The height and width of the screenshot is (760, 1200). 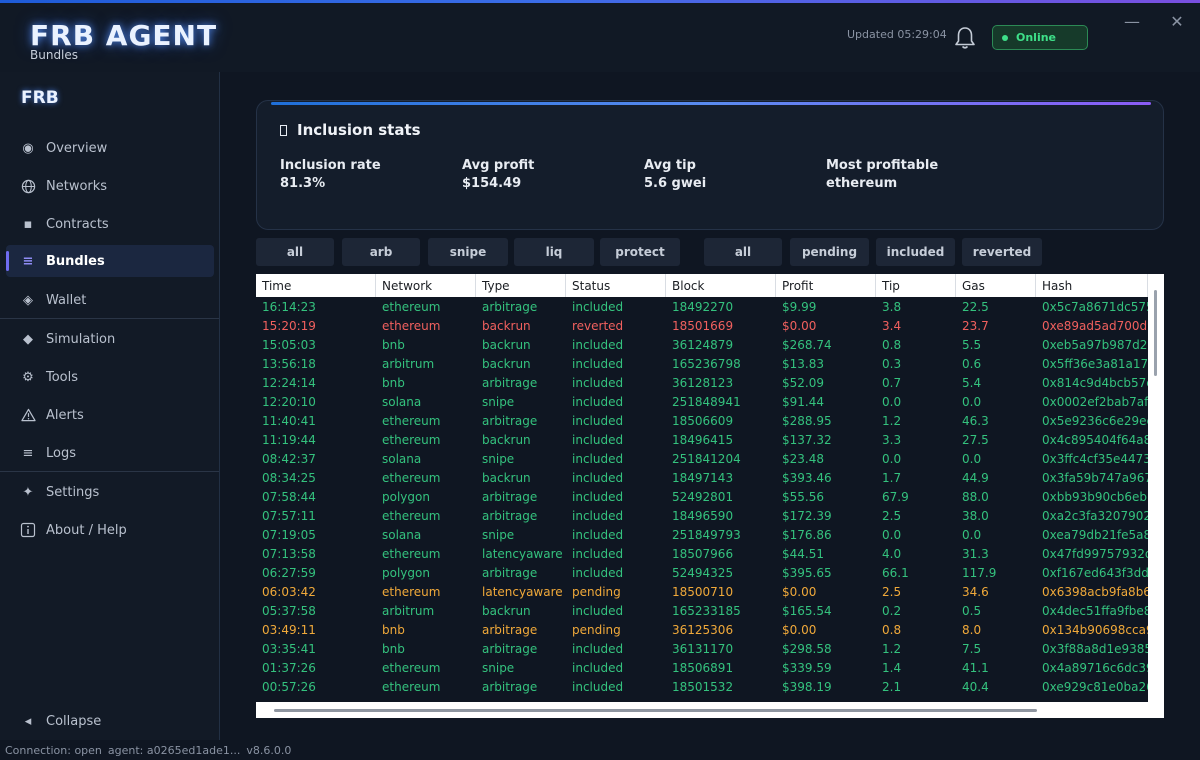 What do you see at coordinates (892, 363) in the screenshot?
I see `table-cell-tip: 0.3` at bounding box center [892, 363].